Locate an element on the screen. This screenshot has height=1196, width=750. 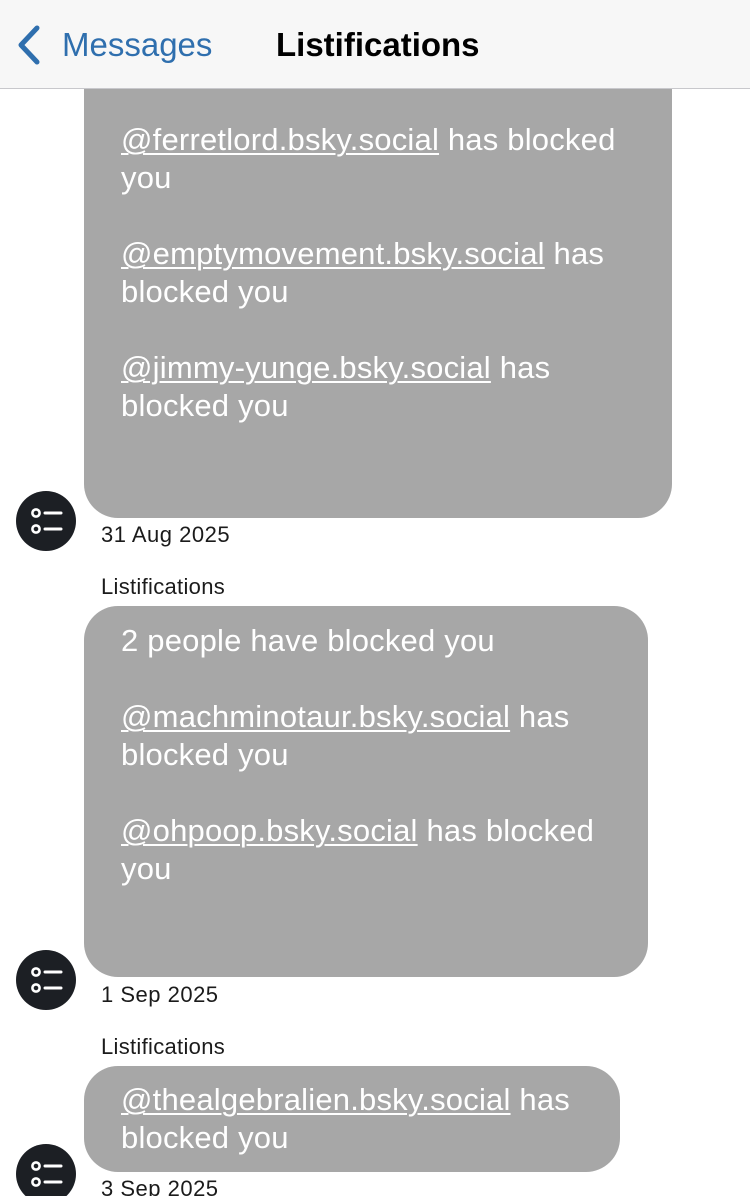
page-title: Listifications is located at coordinates (378, 44).